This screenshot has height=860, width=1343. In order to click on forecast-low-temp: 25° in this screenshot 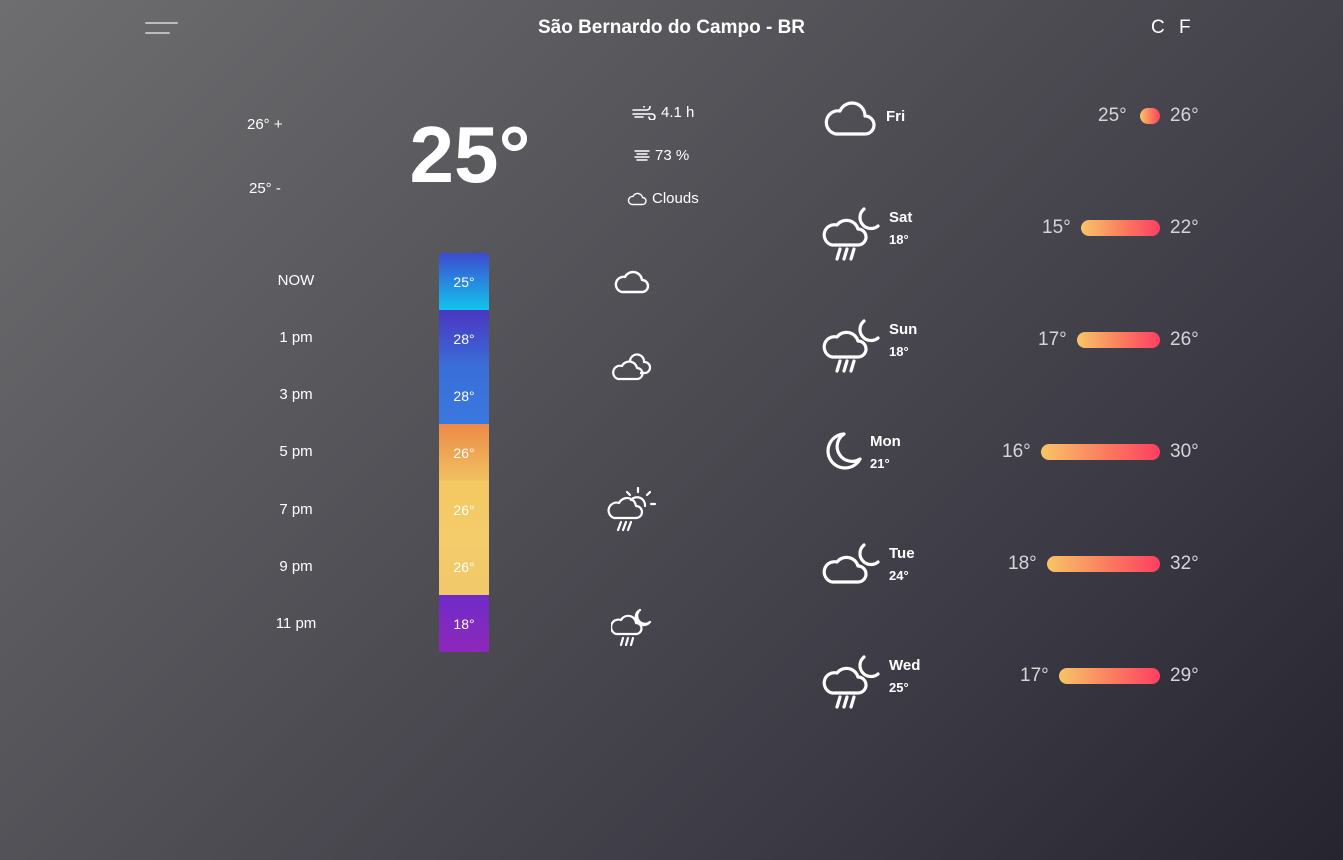, I will do `click(1112, 115)`.